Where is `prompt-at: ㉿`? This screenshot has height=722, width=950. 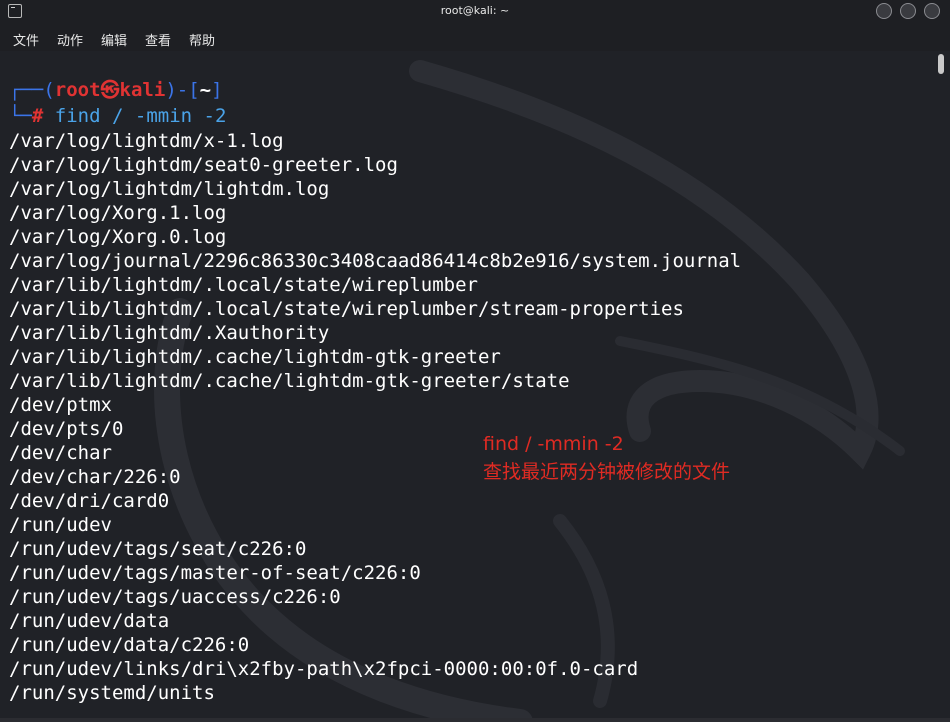 prompt-at: ㉿ is located at coordinates (110, 90).